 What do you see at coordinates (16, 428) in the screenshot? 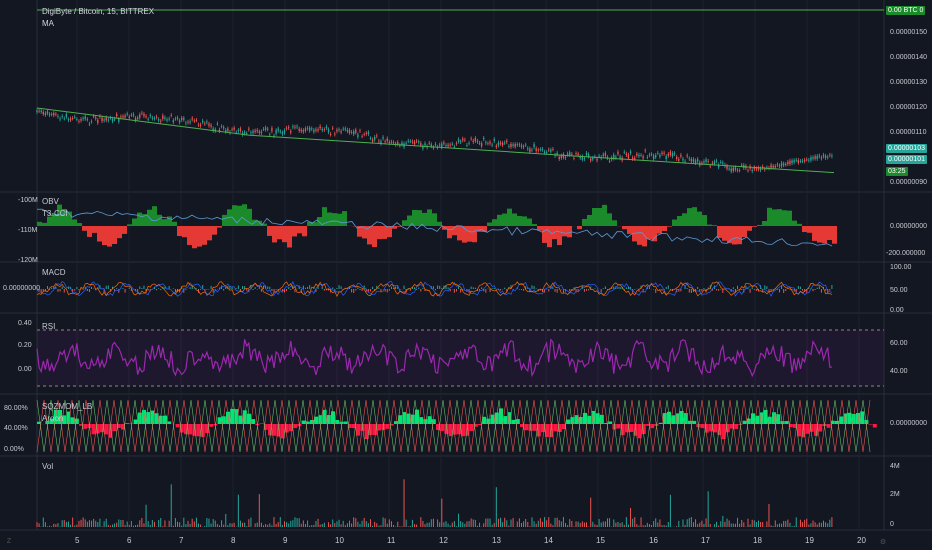
I see `sqz-ytick: 40.00%` at bounding box center [16, 428].